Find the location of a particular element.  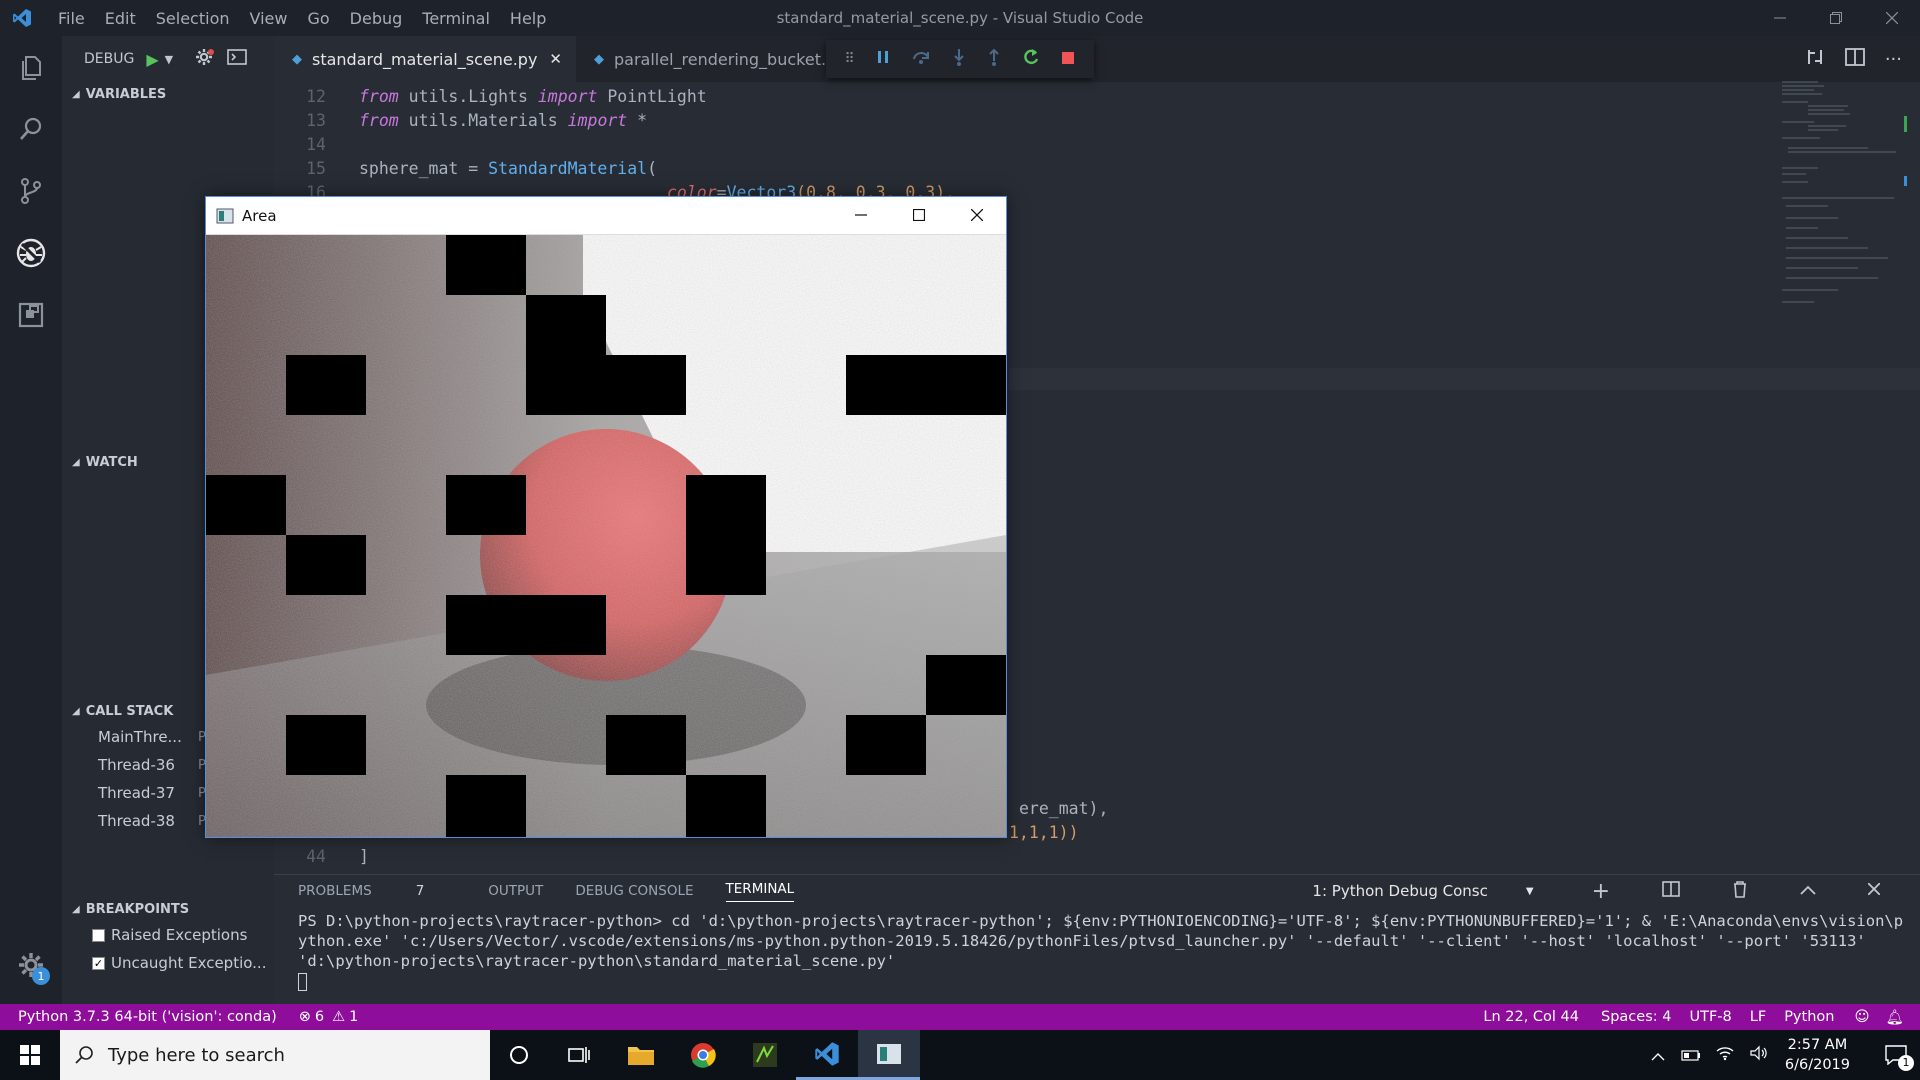

terminal-select: 1: Python Debug Consc ▼ is located at coordinates (1438, 891).